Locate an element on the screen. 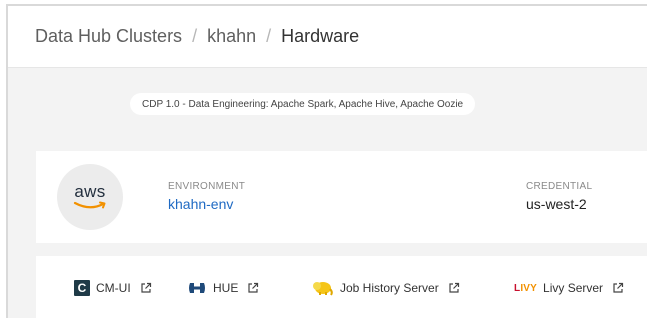 The height and width of the screenshot is (318, 647). job-history-server-label: Job History Server is located at coordinates (389, 288).